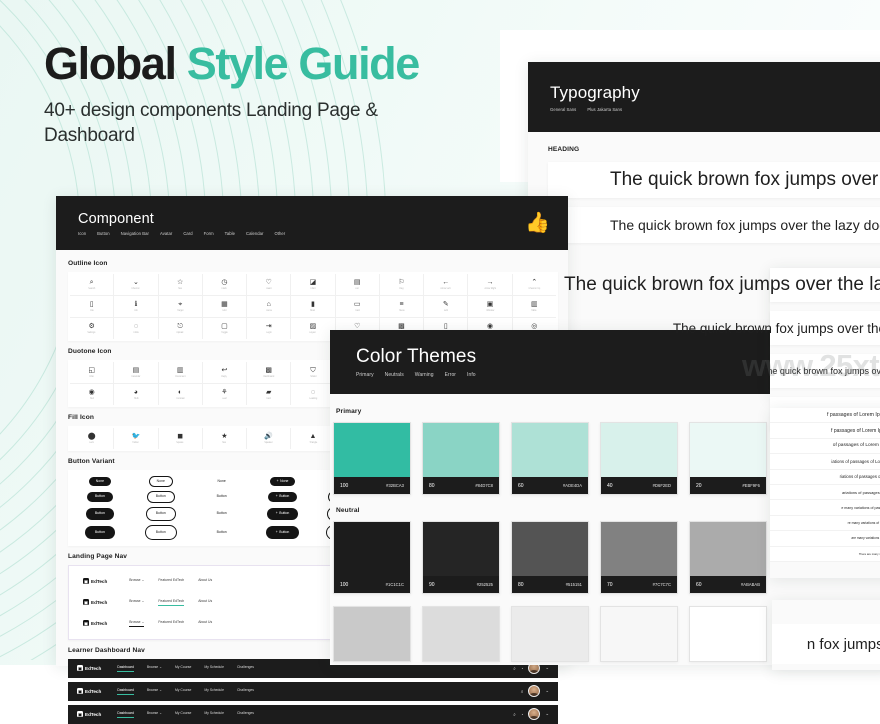 This screenshot has height=724, width=880. I want to click on dashboard-nav-link-1: Browse ⌄, so click(154, 714).